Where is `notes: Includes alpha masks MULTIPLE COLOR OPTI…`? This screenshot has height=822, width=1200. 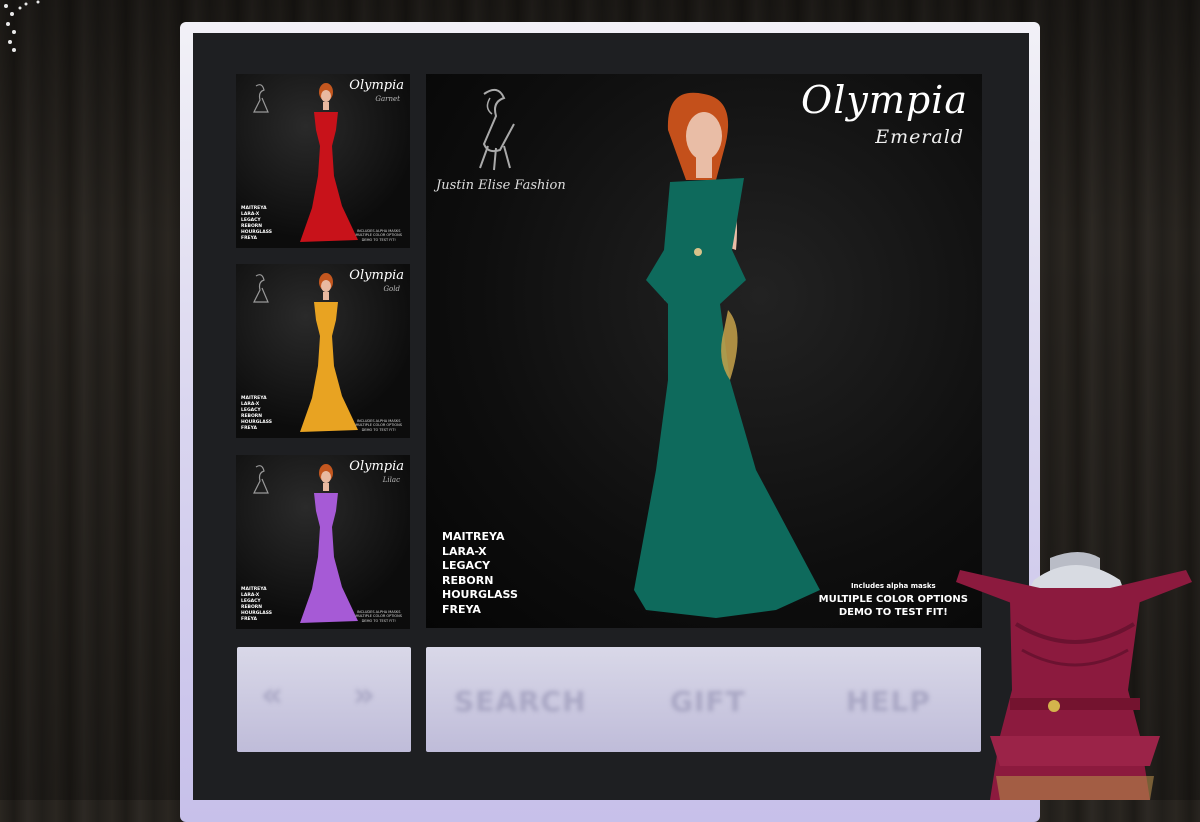 notes: Includes alpha masks MULTIPLE COLOR OPTI… is located at coordinates (893, 600).